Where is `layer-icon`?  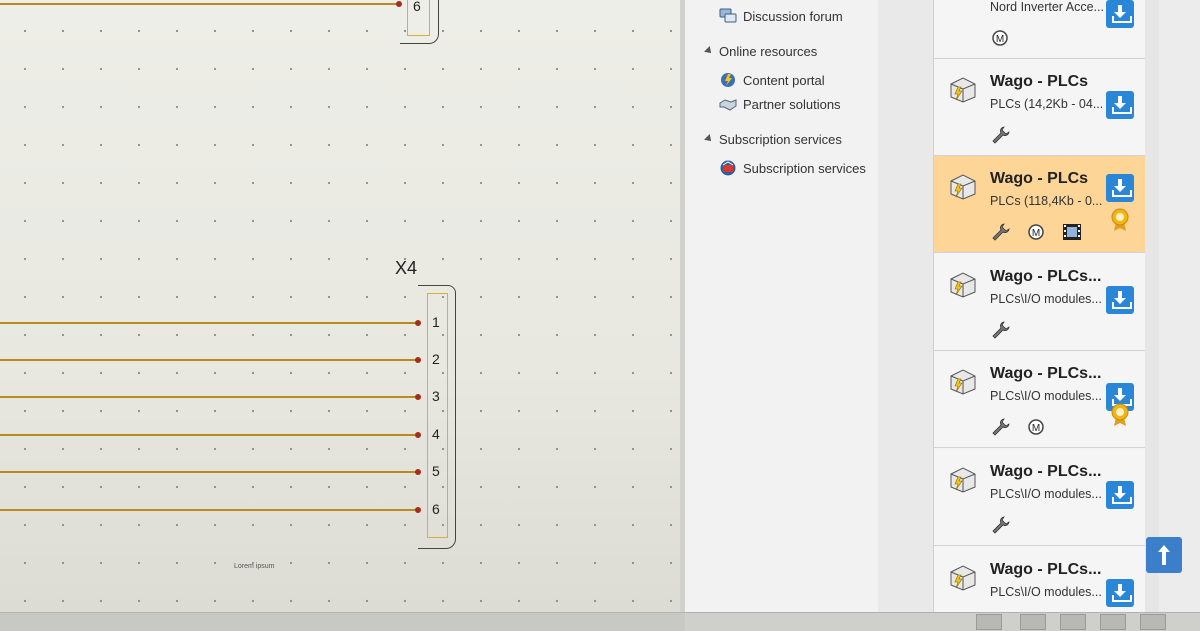
layer-icon is located at coordinates (1113, 622).